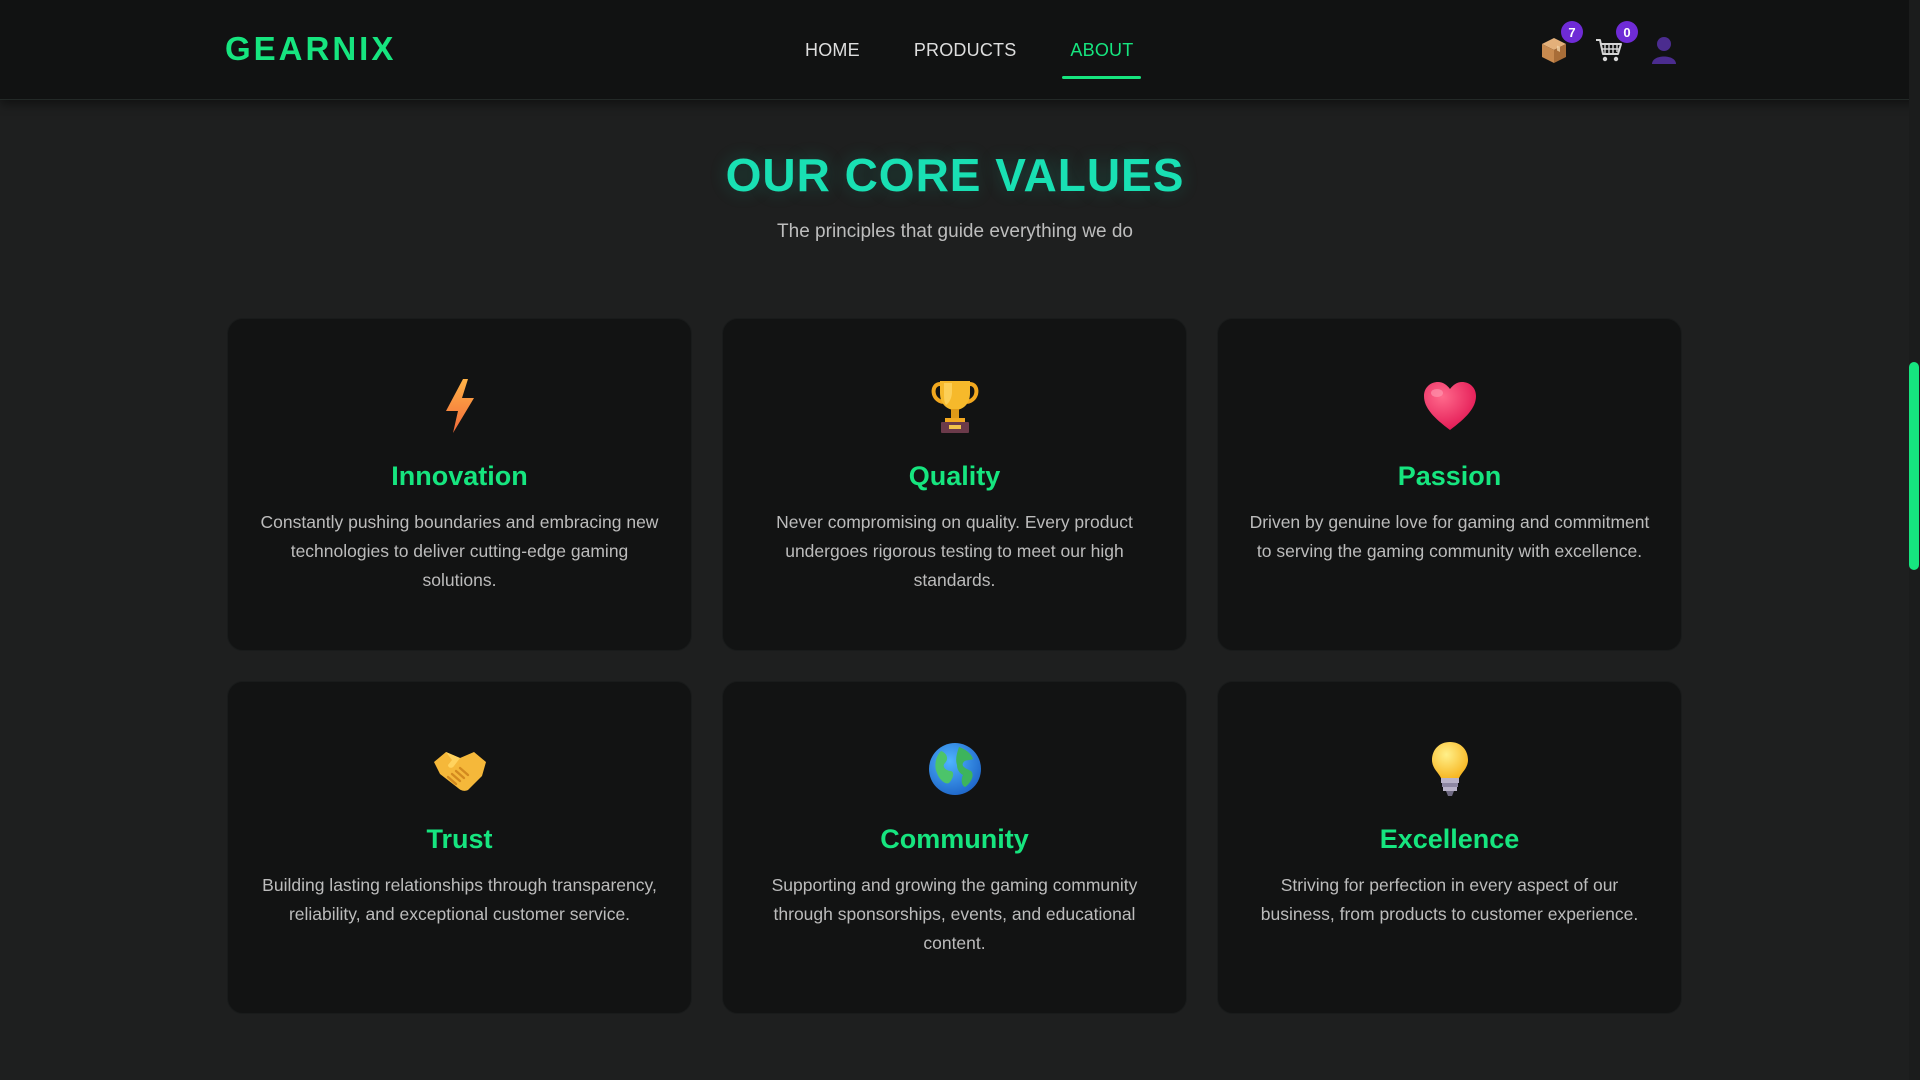  What do you see at coordinates (954, 476) in the screenshot?
I see `value-title: Quality` at bounding box center [954, 476].